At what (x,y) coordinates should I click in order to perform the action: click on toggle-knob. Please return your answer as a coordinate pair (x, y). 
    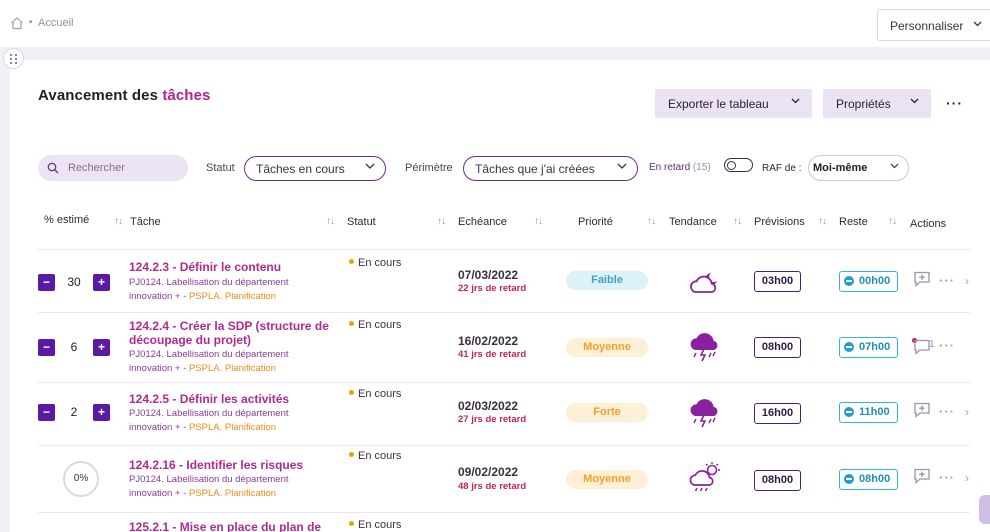
    Looking at the image, I should click on (731, 165).